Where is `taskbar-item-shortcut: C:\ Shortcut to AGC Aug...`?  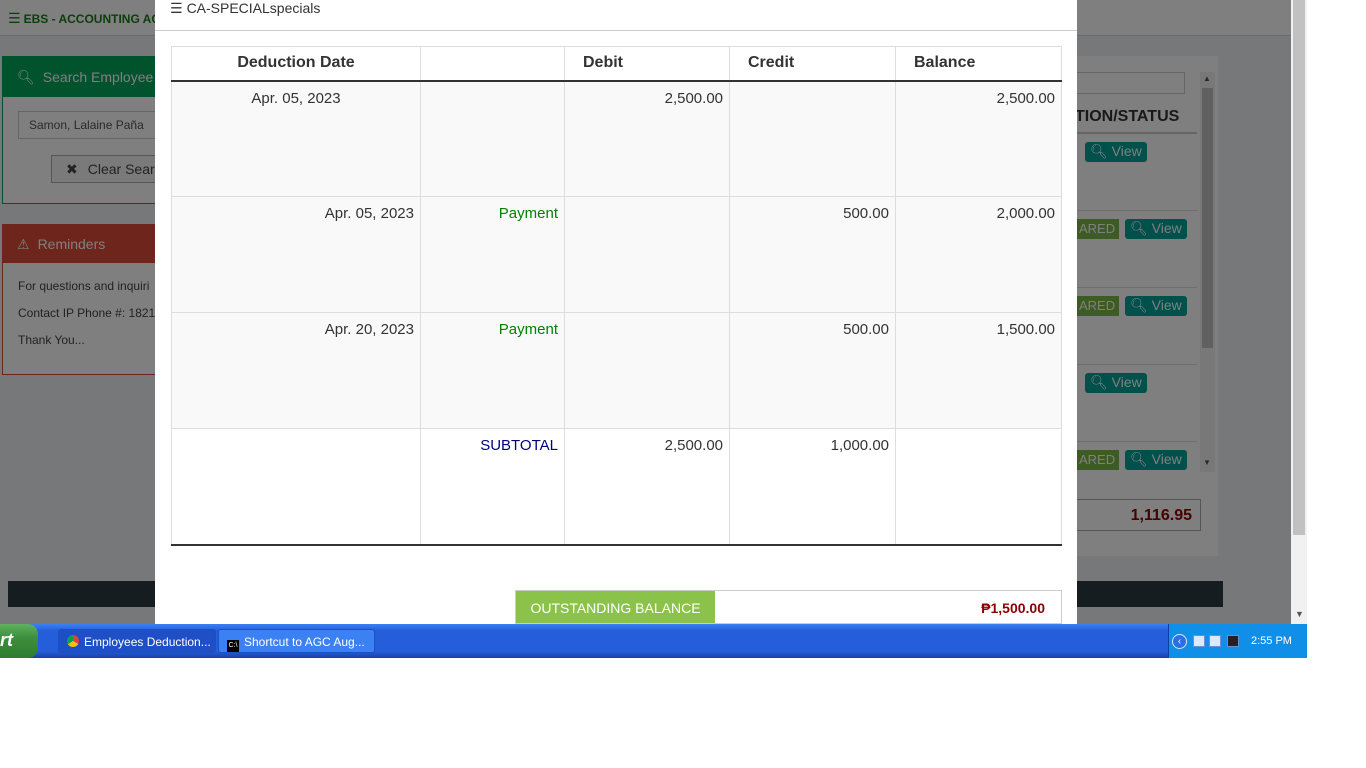 taskbar-item-shortcut: C:\ Shortcut to AGC Aug... is located at coordinates (296, 641).